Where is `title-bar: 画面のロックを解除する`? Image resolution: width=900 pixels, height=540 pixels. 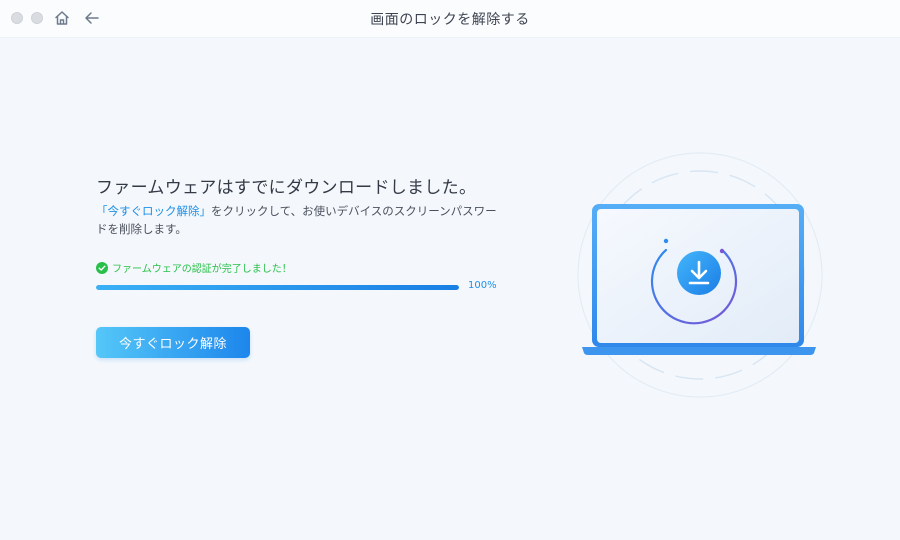 title-bar: 画面のロックを解除する is located at coordinates (450, 19).